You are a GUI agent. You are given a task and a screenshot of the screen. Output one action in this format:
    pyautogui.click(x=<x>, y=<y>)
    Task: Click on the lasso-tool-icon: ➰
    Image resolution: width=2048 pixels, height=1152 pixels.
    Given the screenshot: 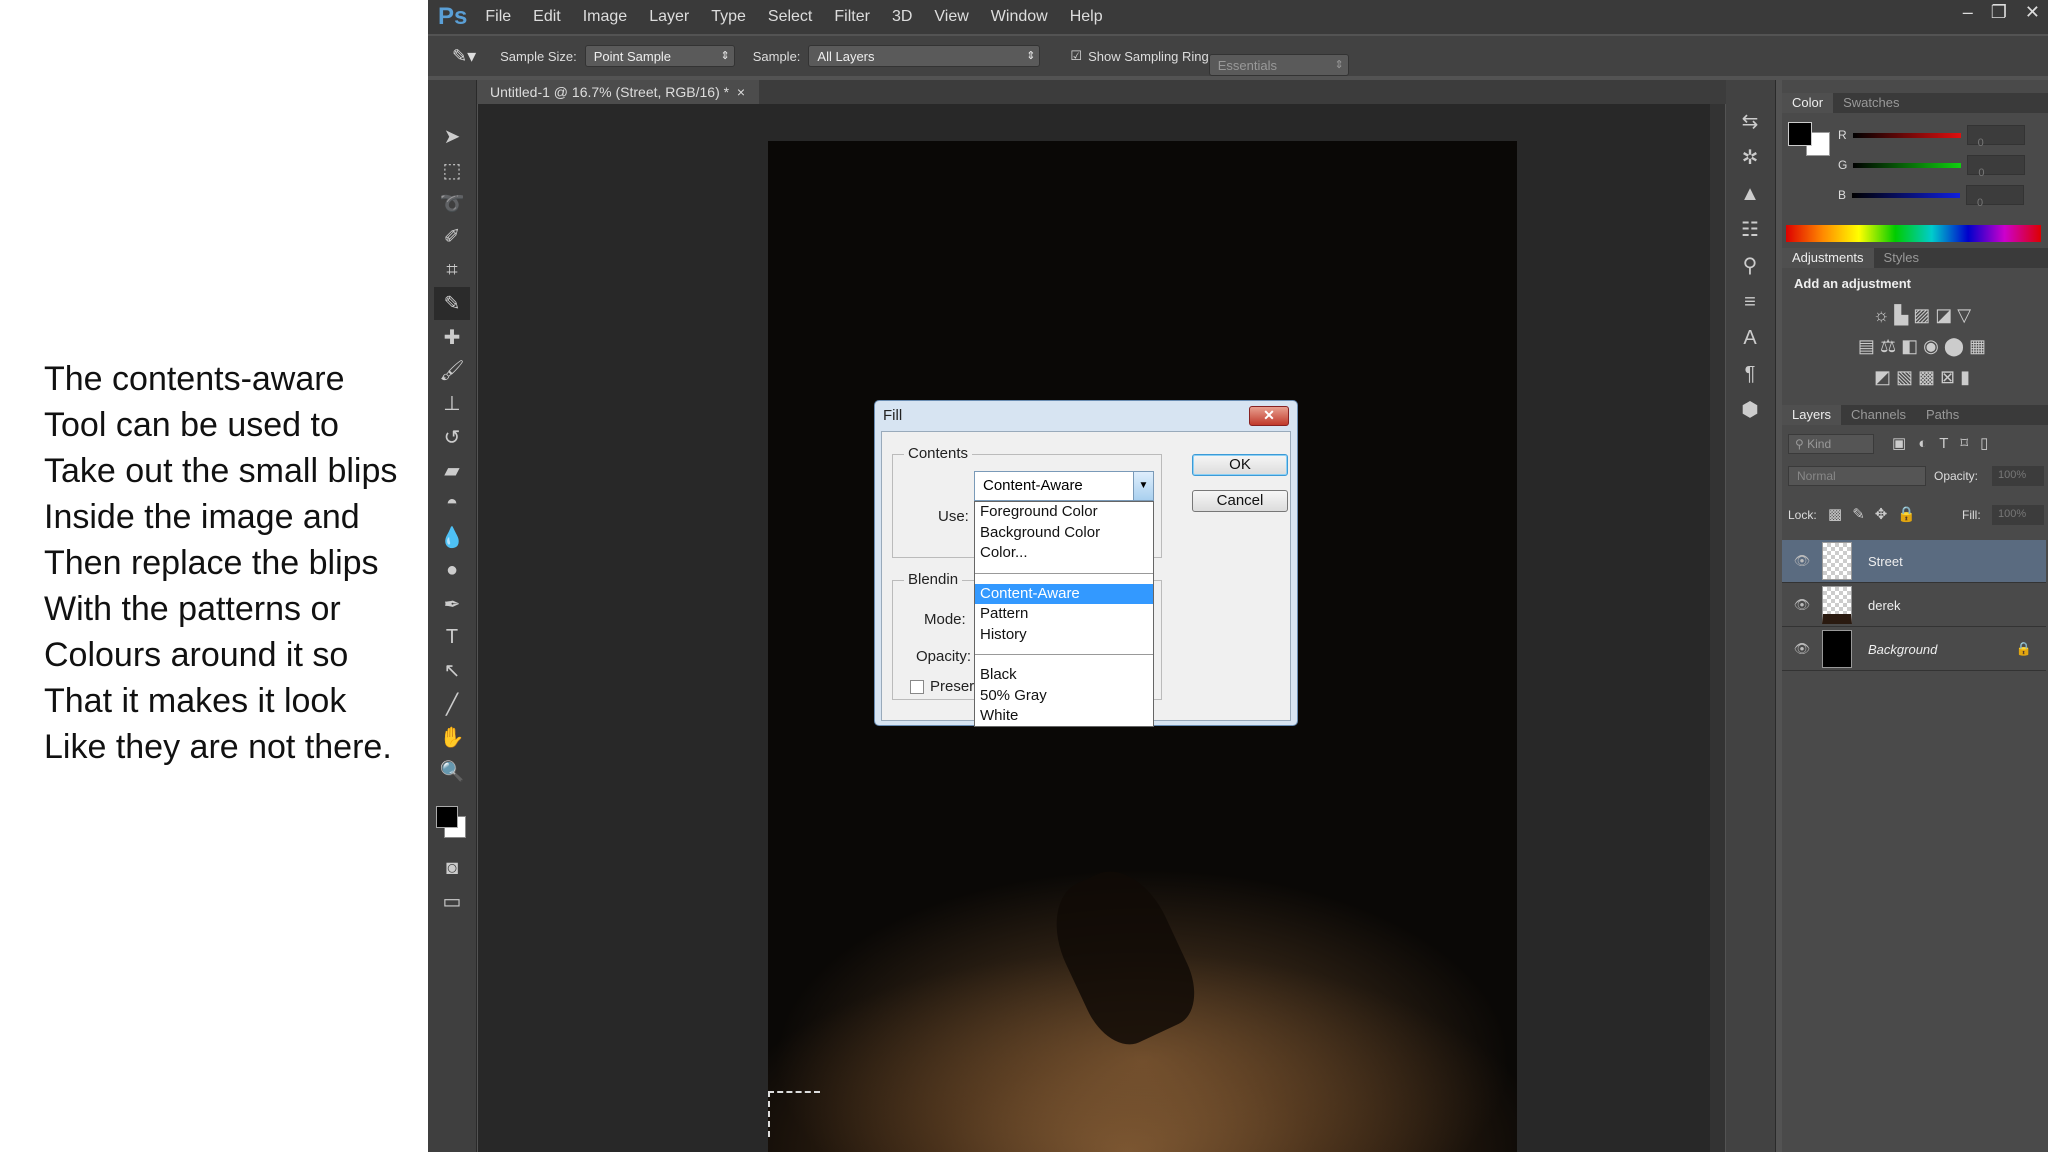 What is the action you would take?
    pyautogui.click(x=452, y=203)
    